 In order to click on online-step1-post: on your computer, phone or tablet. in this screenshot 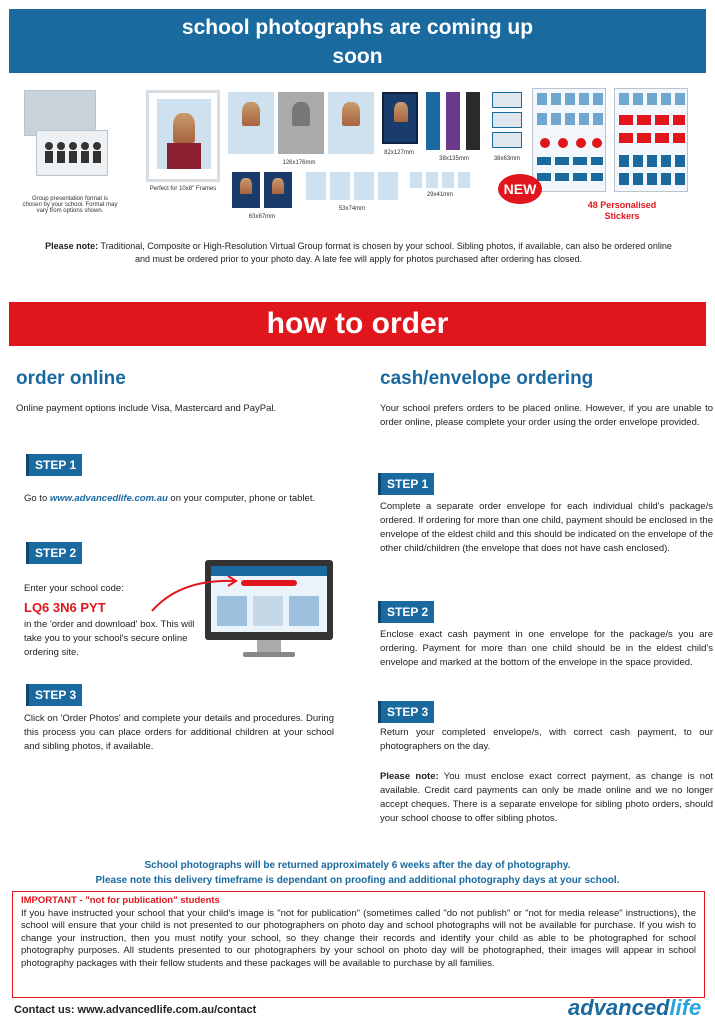, I will do `click(241, 498)`.